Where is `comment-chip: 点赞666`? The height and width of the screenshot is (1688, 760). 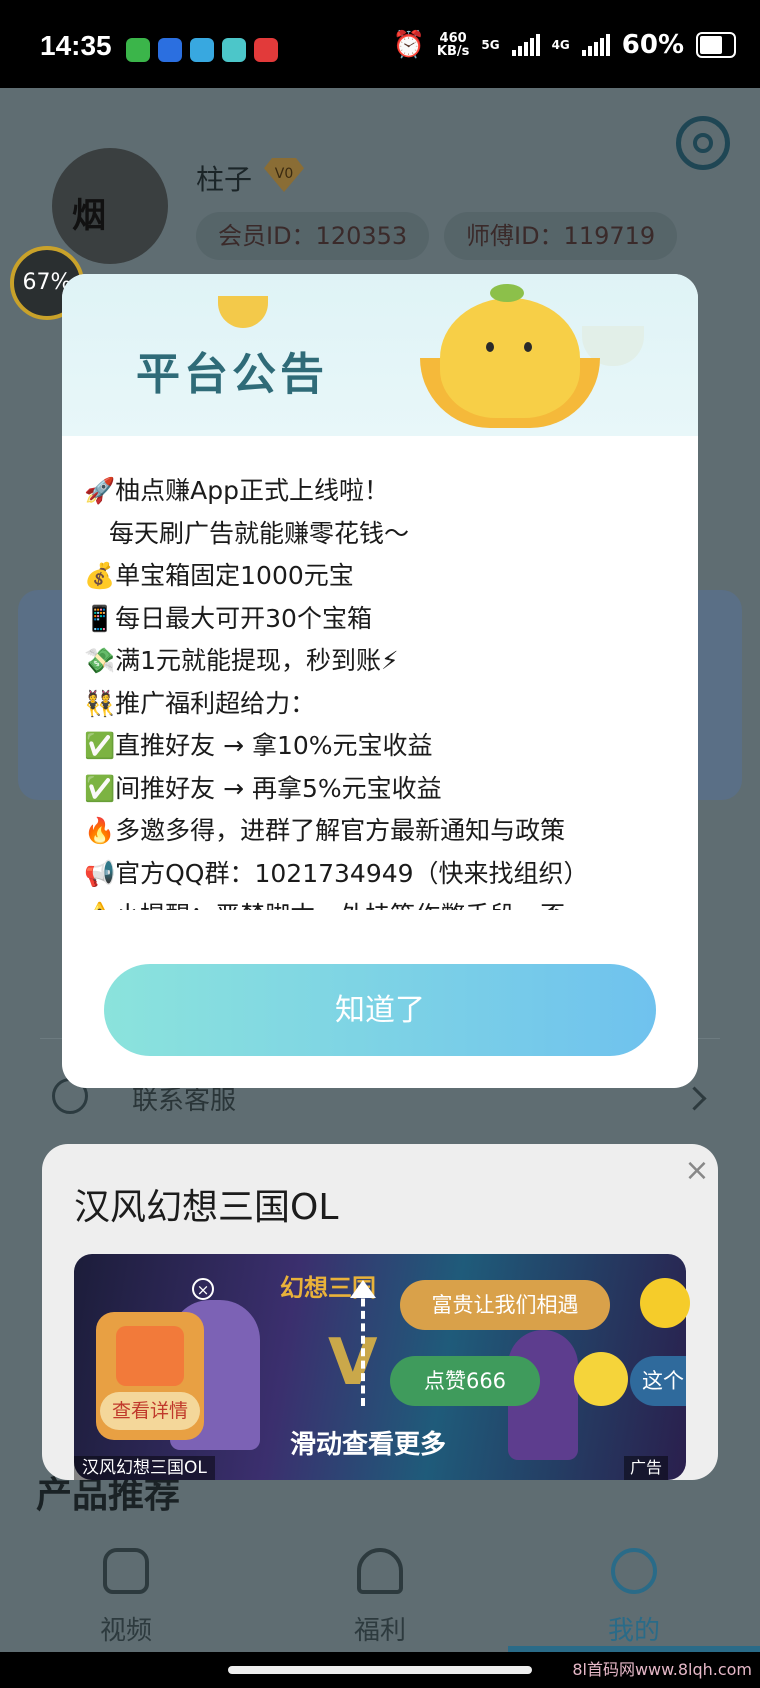 comment-chip: 点赞666 is located at coordinates (465, 1381).